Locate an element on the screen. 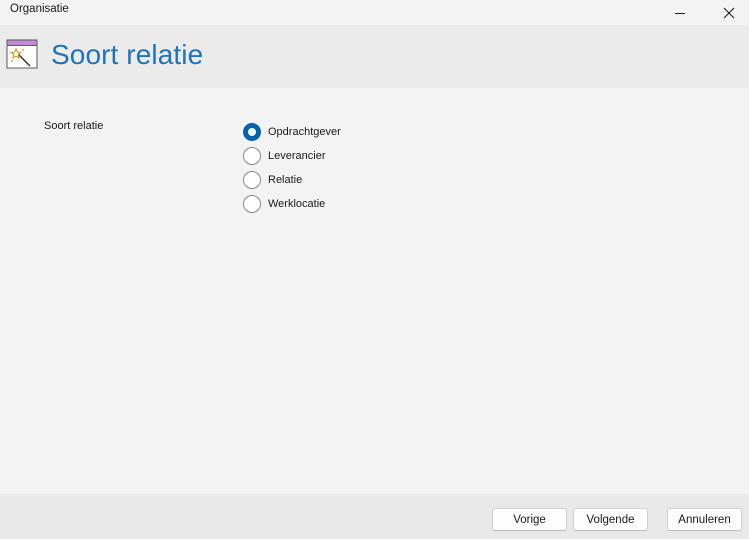  radio-button-checked is located at coordinates (252, 132).